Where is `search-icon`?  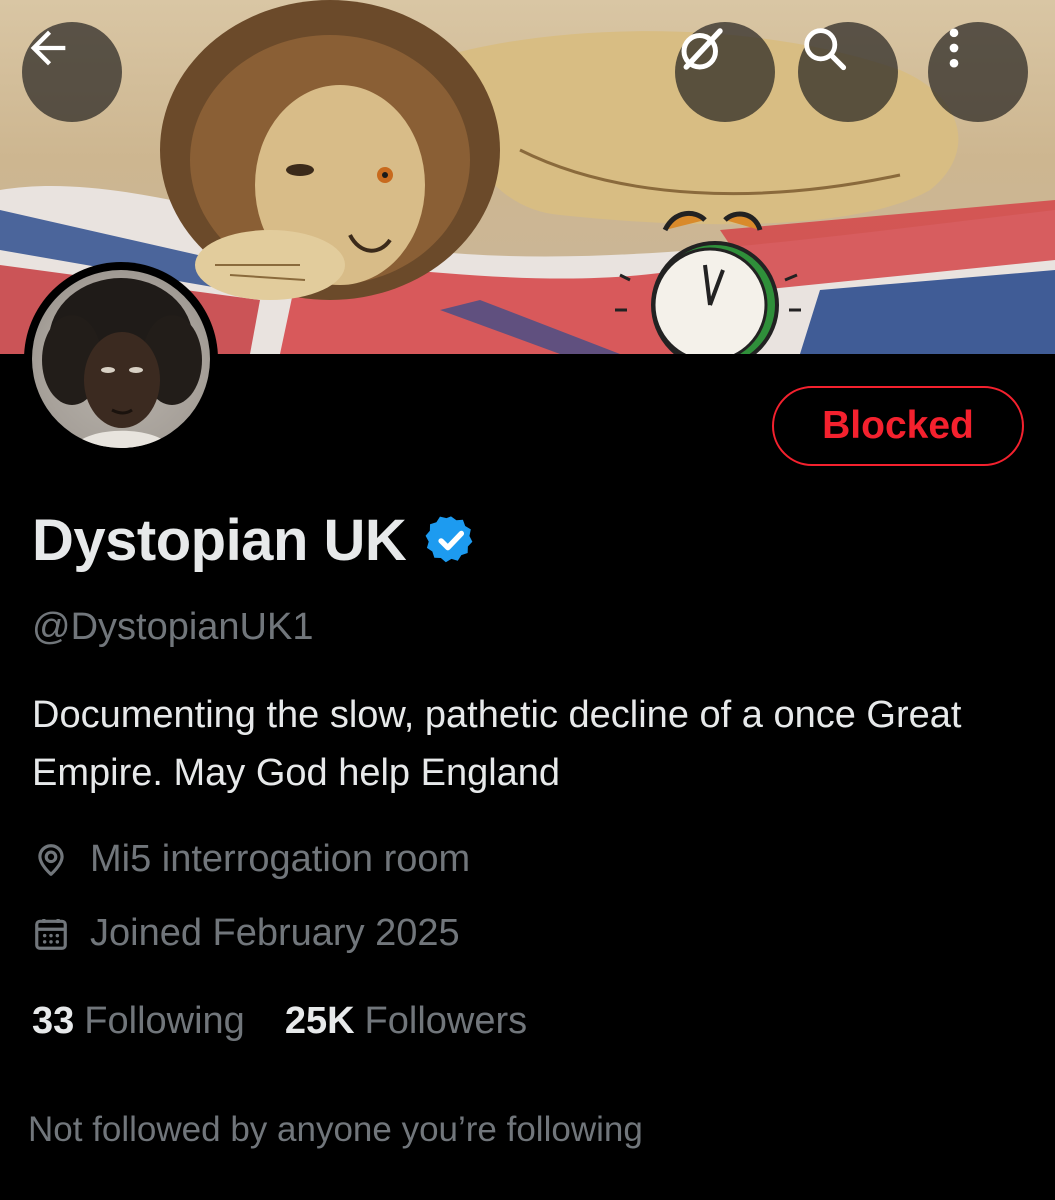 search-icon is located at coordinates (825, 49).